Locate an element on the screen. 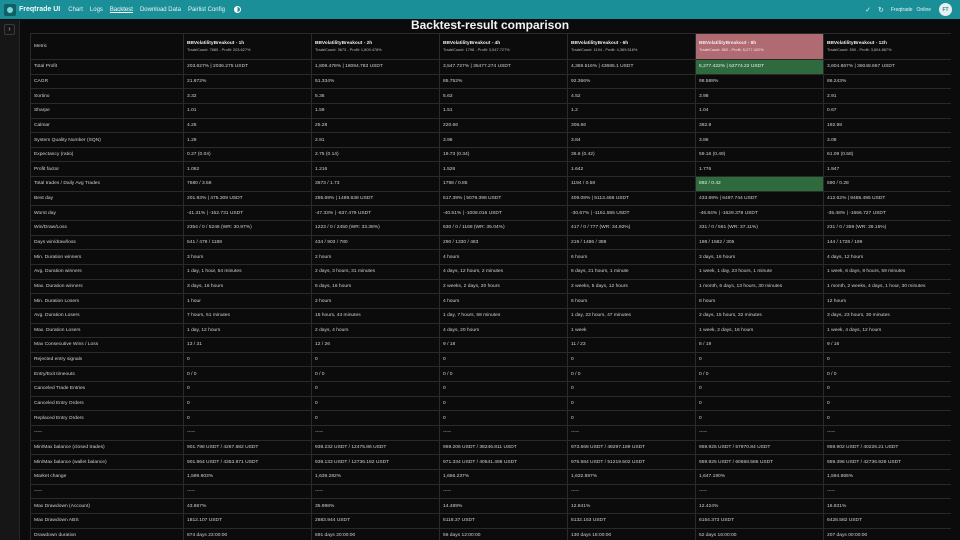 The width and height of the screenshot is (960, 540). metric-value: 3.32 is located at coordinates (247, 96).